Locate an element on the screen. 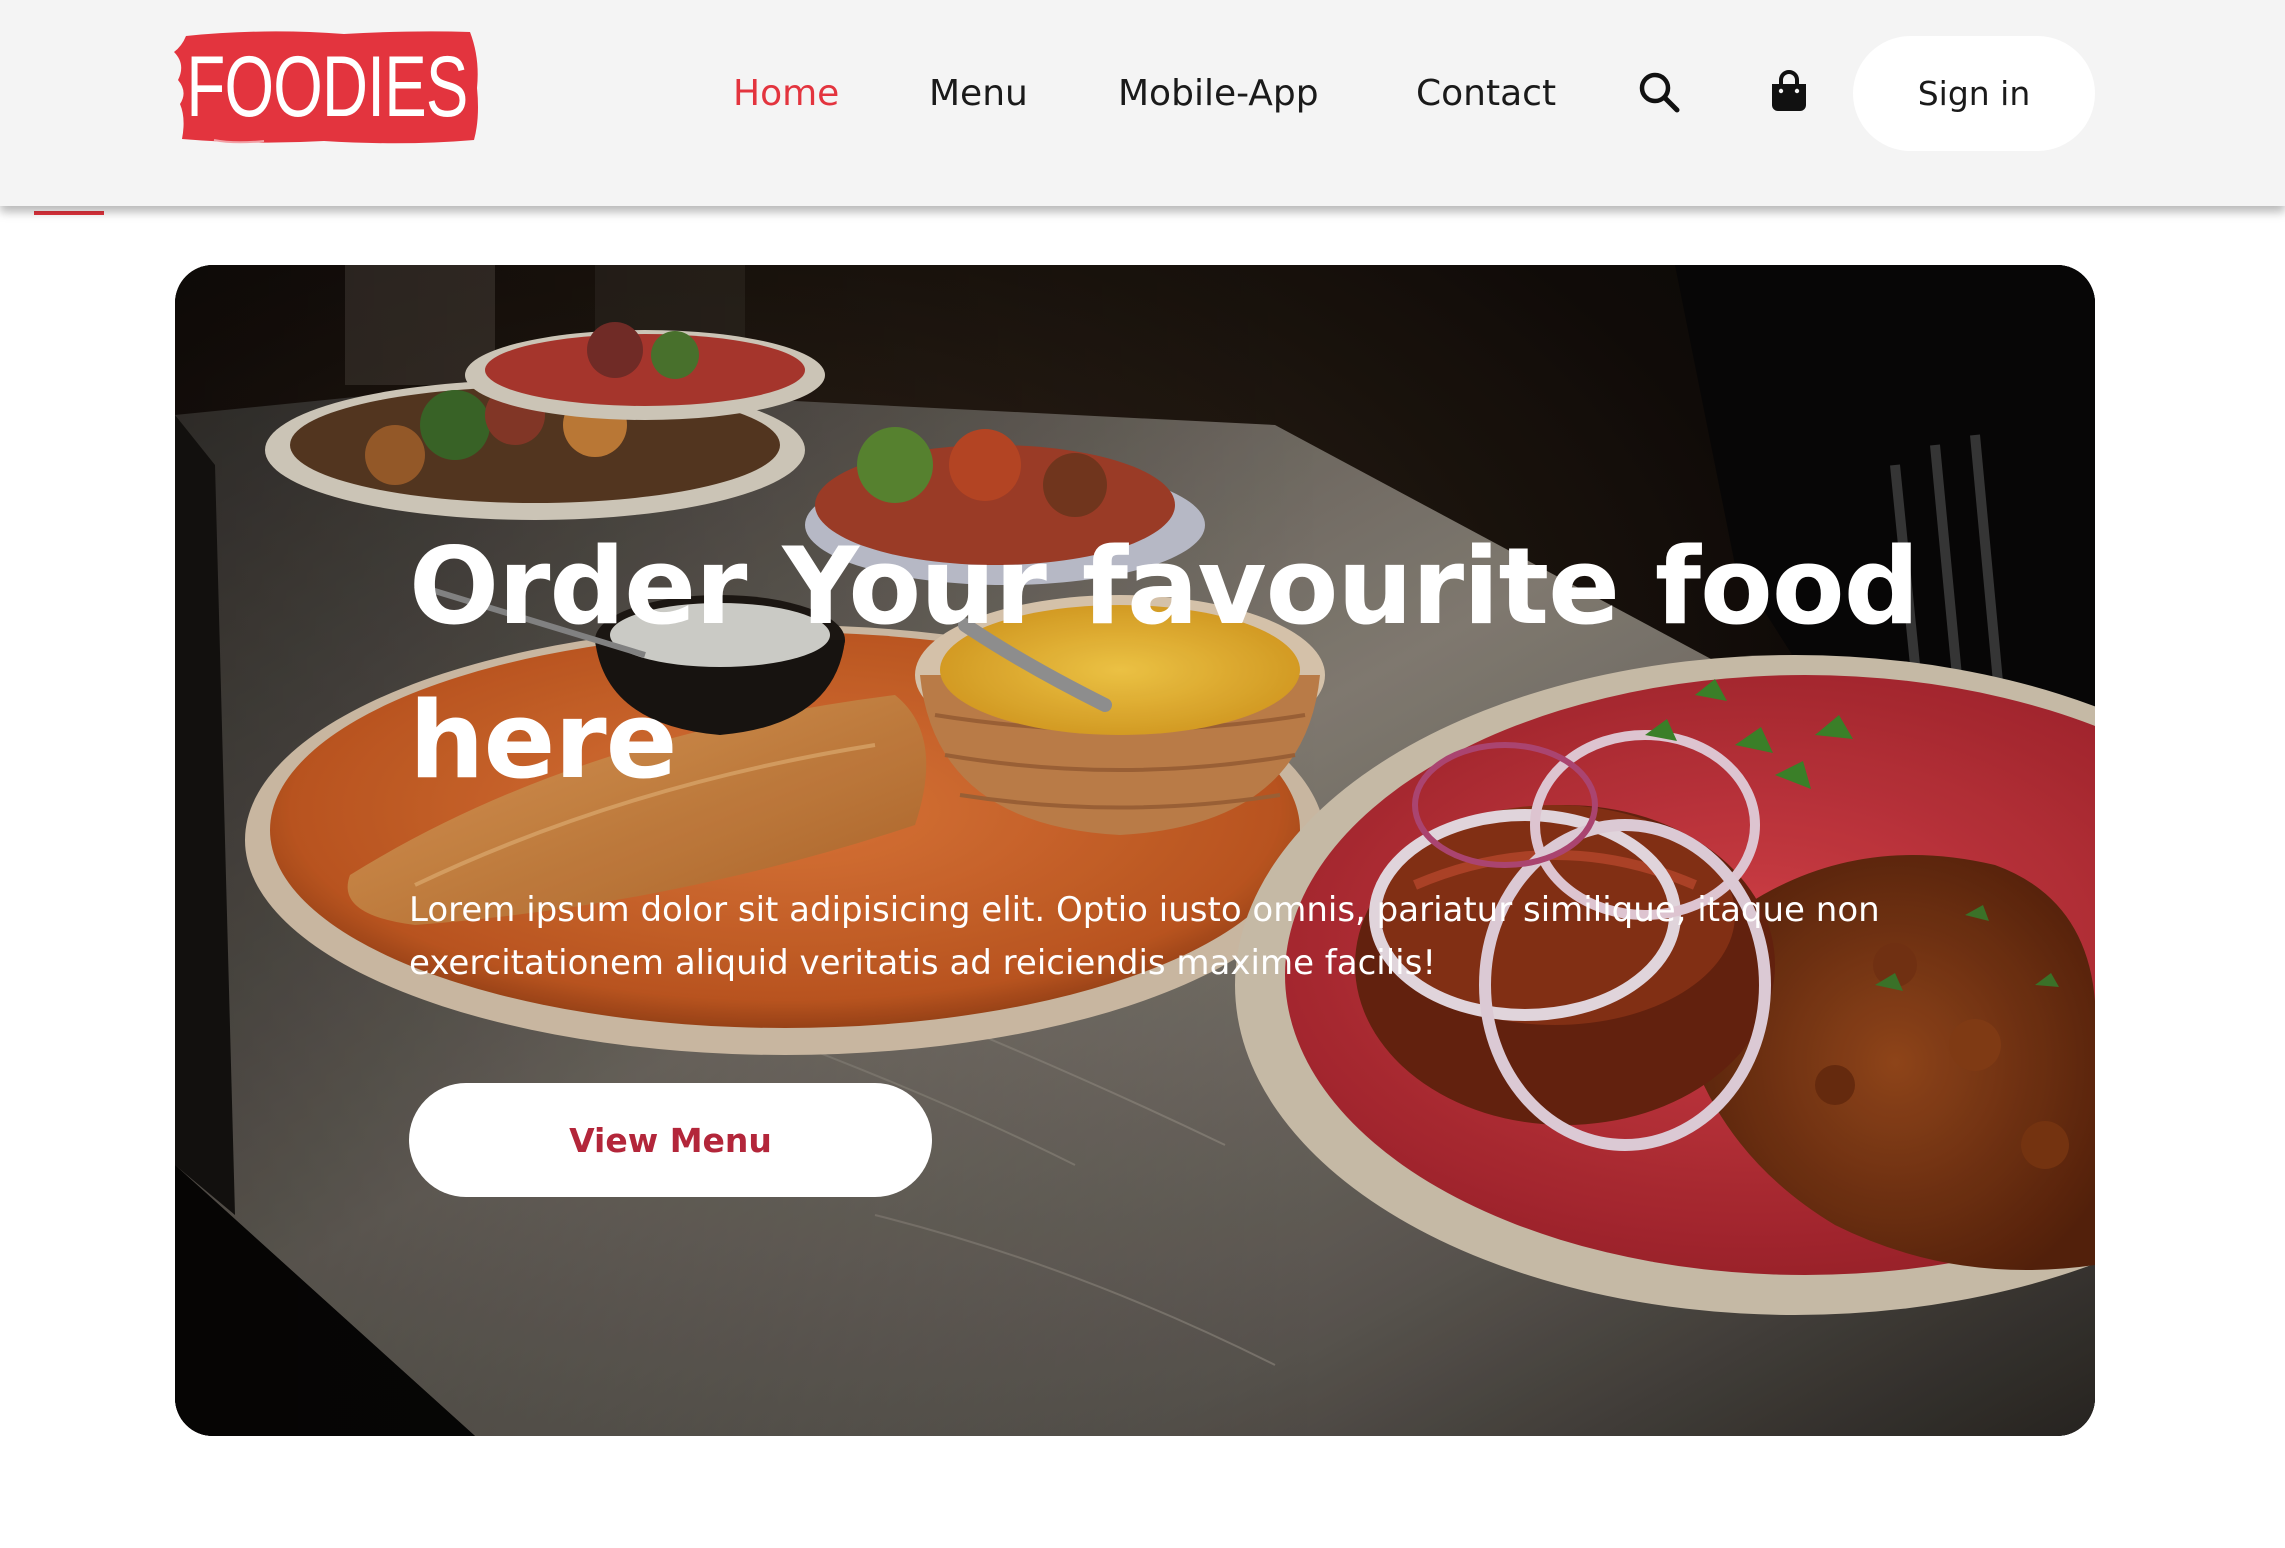 This screenshot has width=2285, height=1548. nav-menu-link: Menu is located at coordinates (978, 94).